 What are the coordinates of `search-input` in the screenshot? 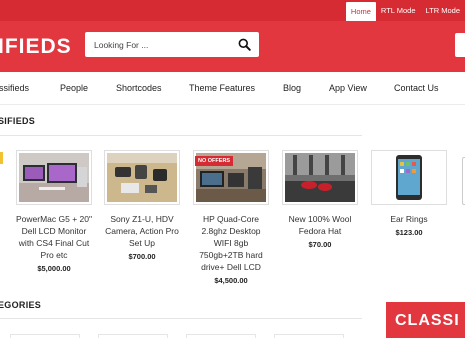 It's located at (157, 44).